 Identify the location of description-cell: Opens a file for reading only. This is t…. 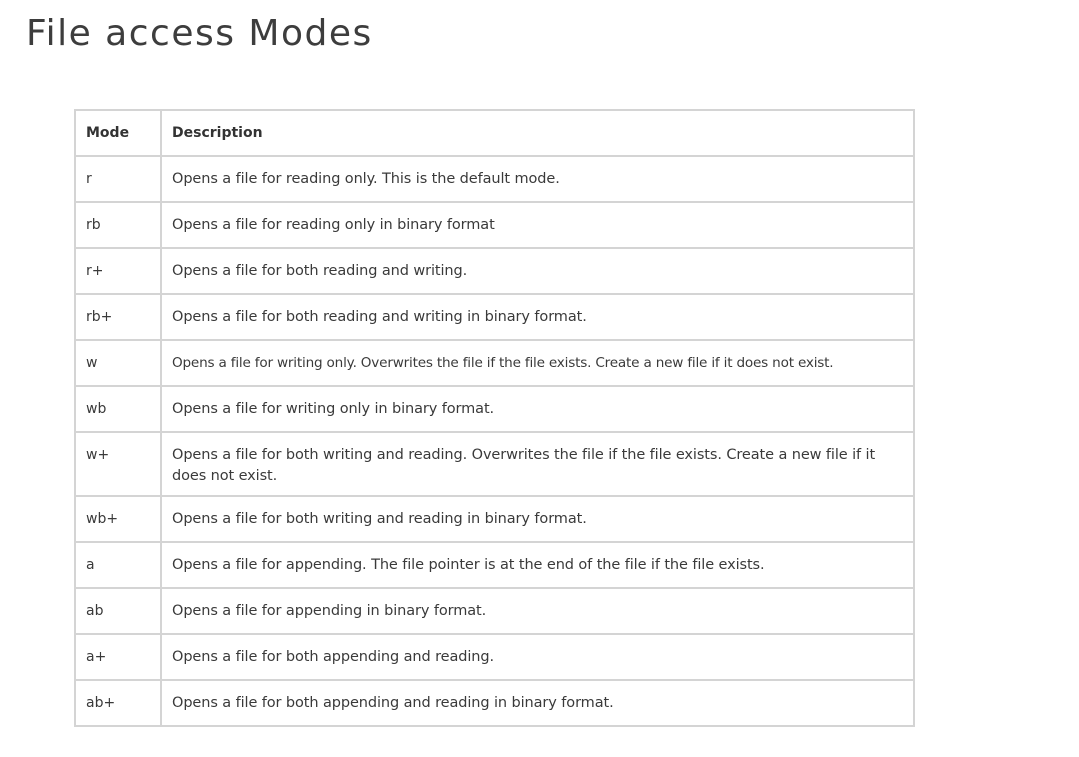
(537, 179).